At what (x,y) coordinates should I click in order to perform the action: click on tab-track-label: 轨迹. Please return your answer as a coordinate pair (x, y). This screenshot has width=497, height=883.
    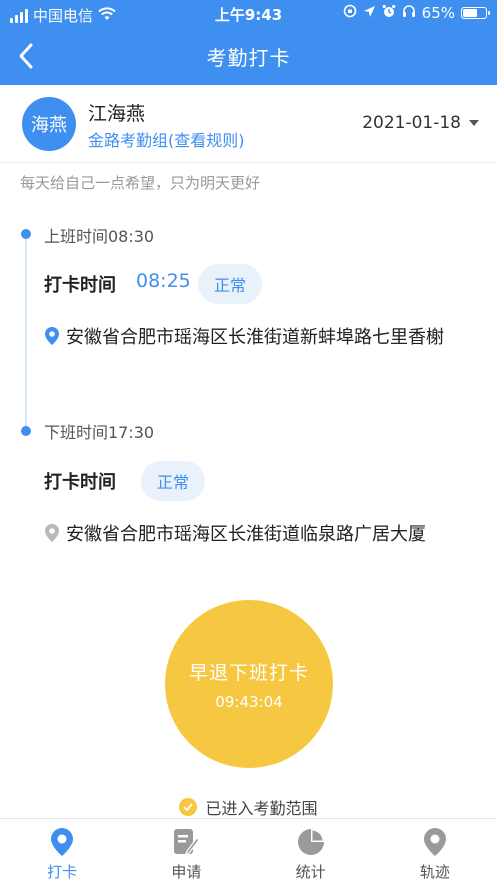
    Looking at the image, I should click on (434, 872).